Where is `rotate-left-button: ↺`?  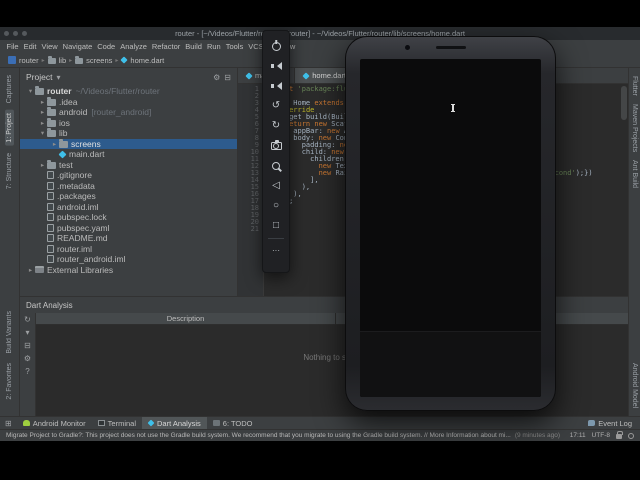
rotate-left-button: ↺ is located at coordinates (276, 106).